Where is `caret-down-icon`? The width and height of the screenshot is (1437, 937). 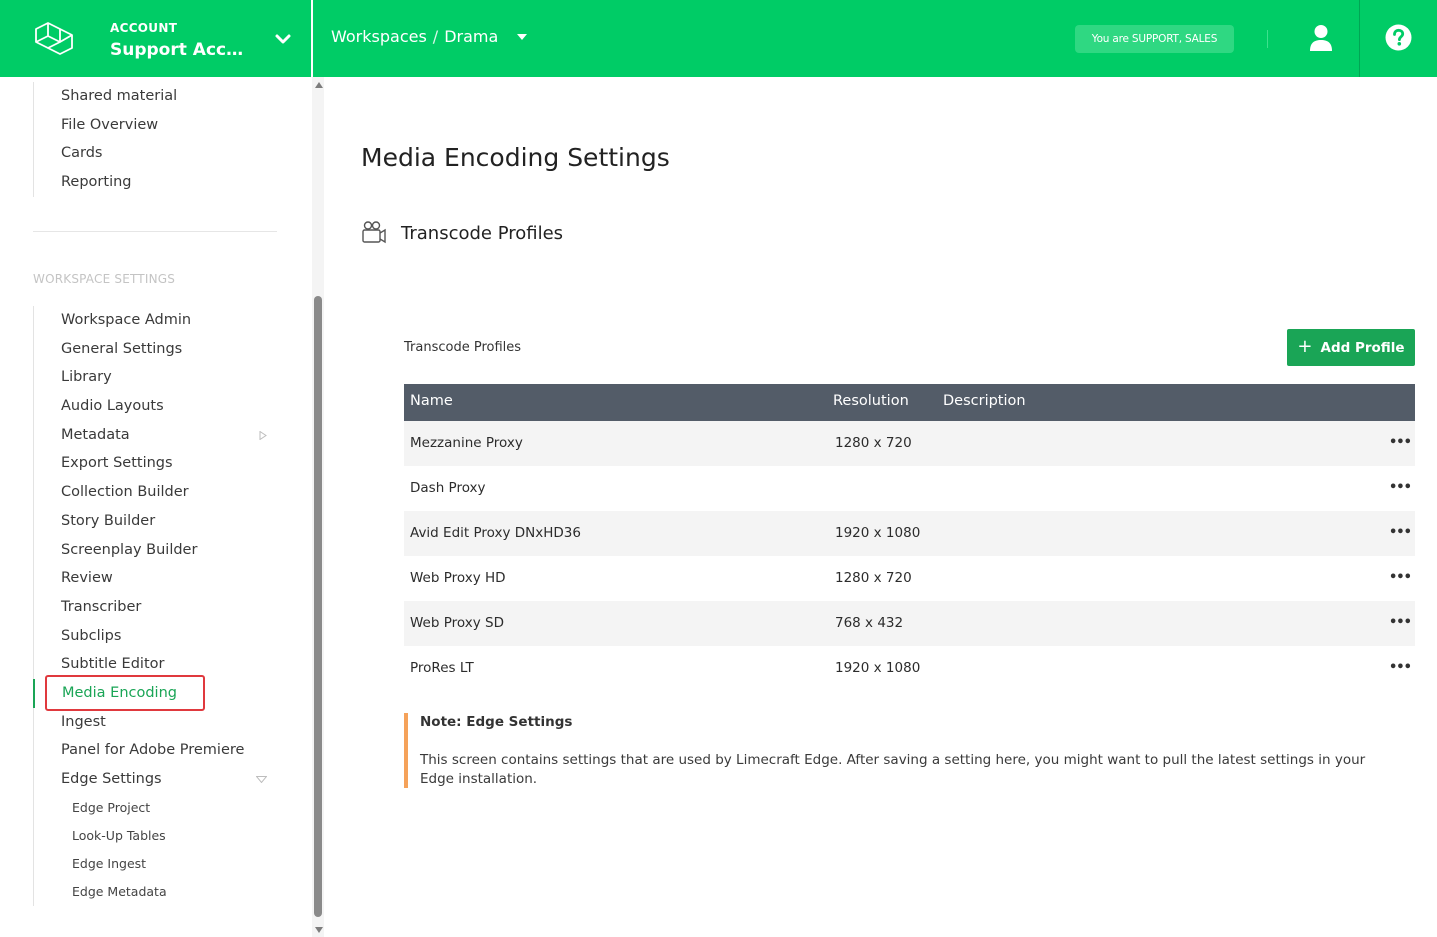 caret-down-icon is located at coordinates (522, 37).